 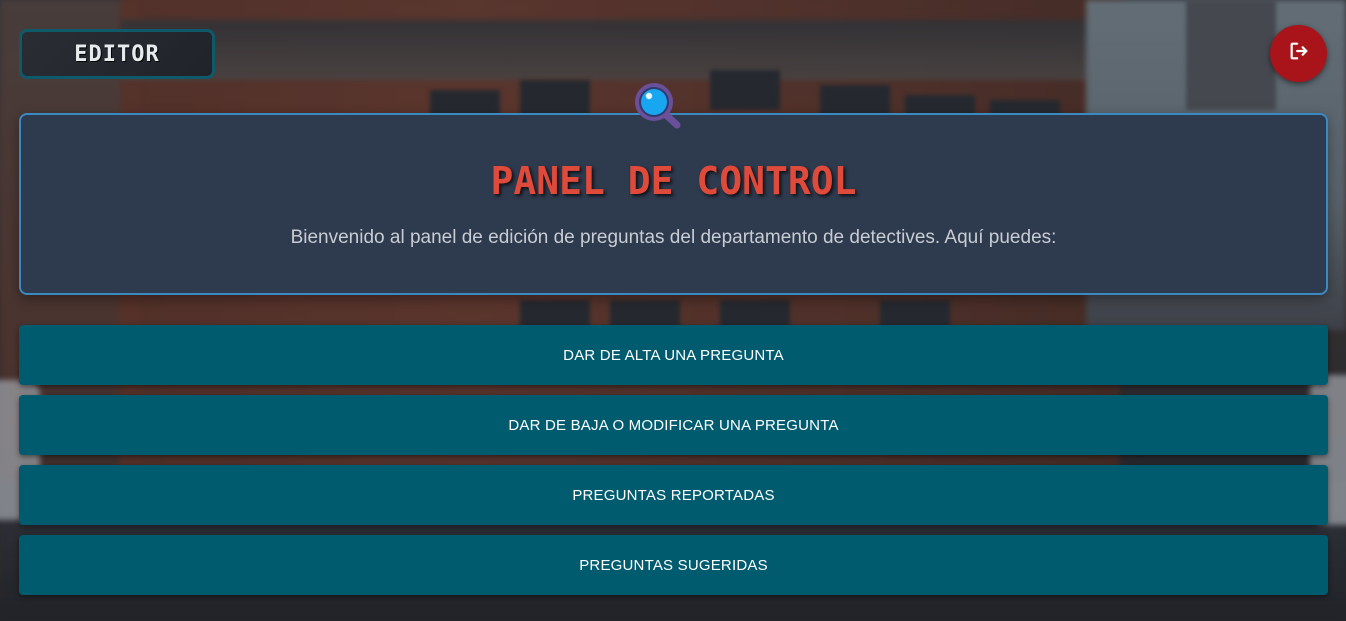 I want to click on suggested-questions-label: PREGUNTAS SUGERIDAS, so click(x=673, y=565).